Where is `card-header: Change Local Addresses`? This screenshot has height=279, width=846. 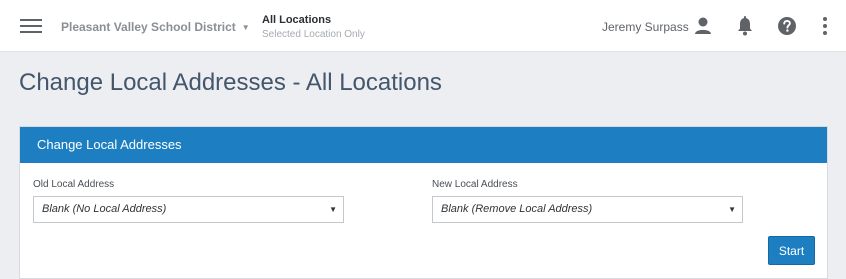 card-header: Change Local Addresses is located at coordinates (423, 145).